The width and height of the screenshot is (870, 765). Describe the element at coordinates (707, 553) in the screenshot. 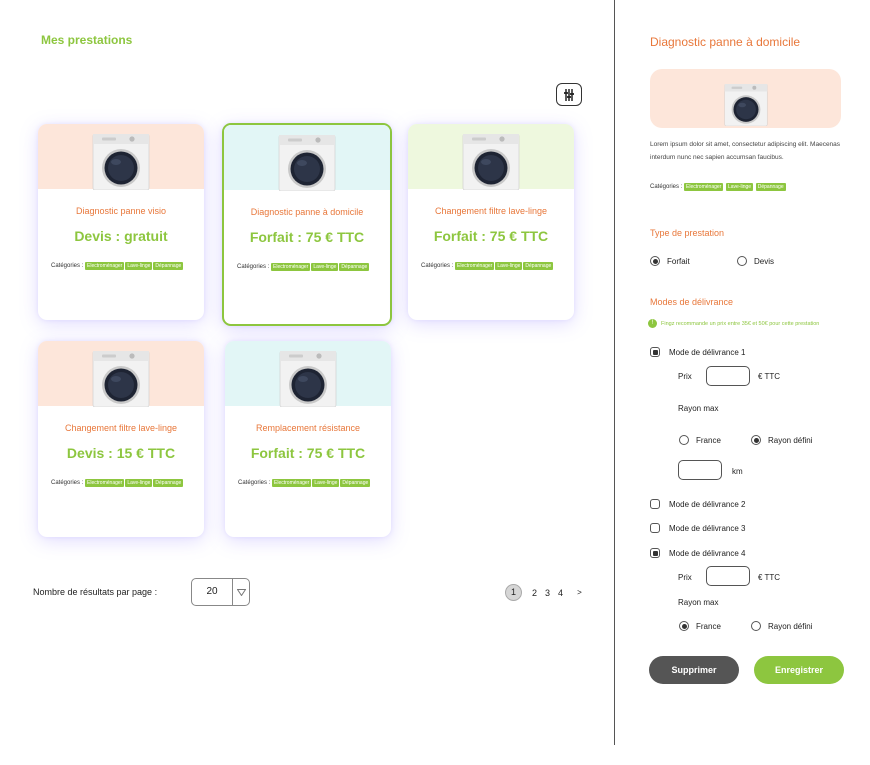

I see `mode-label: Mode de délivrance 4` at that location.